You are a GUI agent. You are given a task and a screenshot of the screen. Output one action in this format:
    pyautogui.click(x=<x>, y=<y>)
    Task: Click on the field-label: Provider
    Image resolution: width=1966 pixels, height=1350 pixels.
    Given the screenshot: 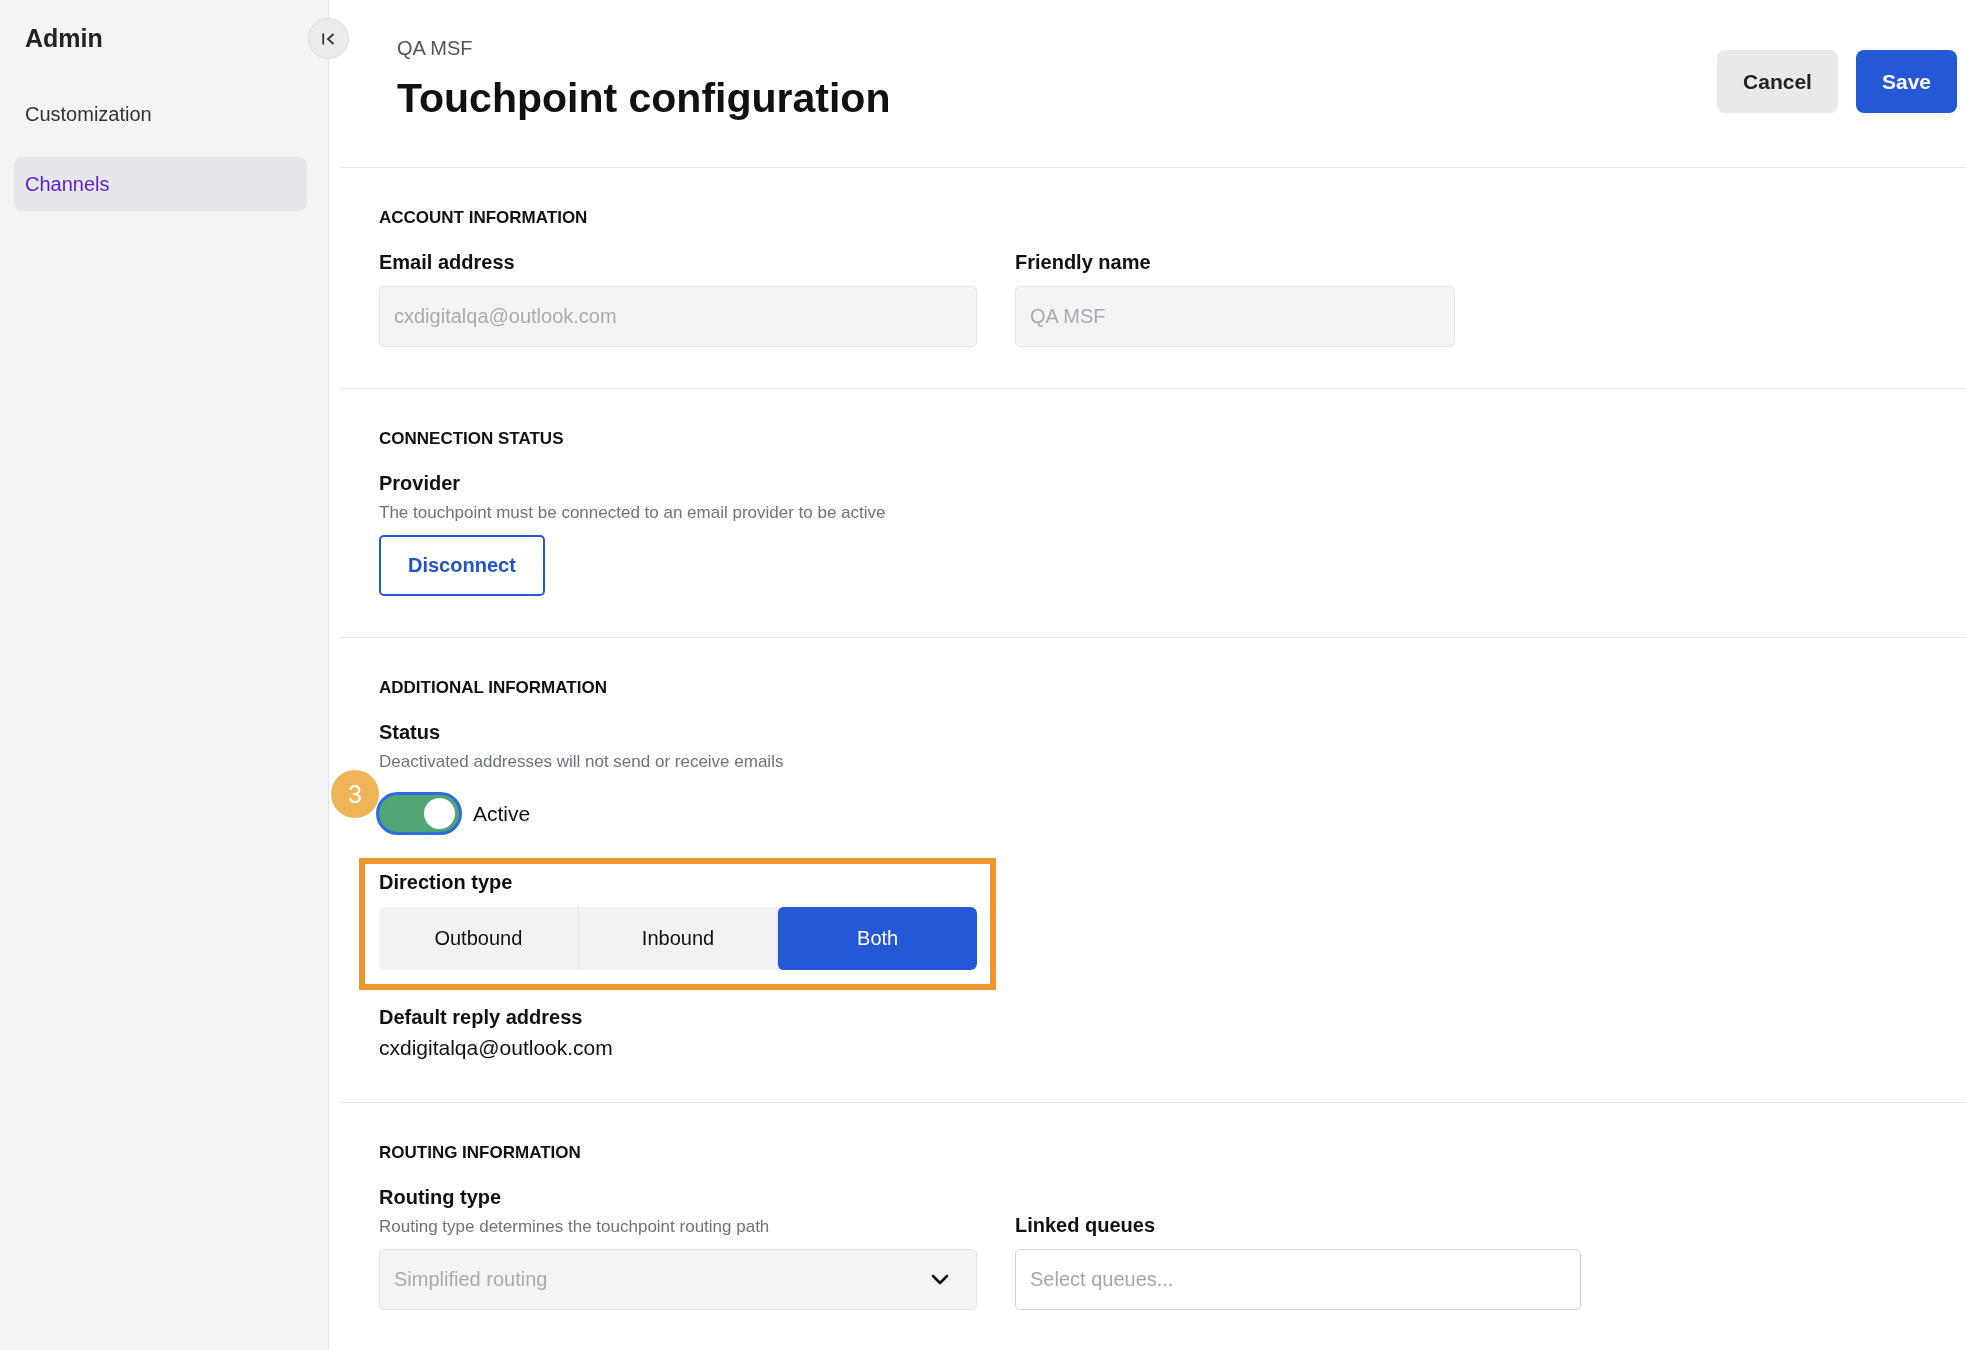 What is the action you would take?
    pyautogui.click(x=420, y=483)
    